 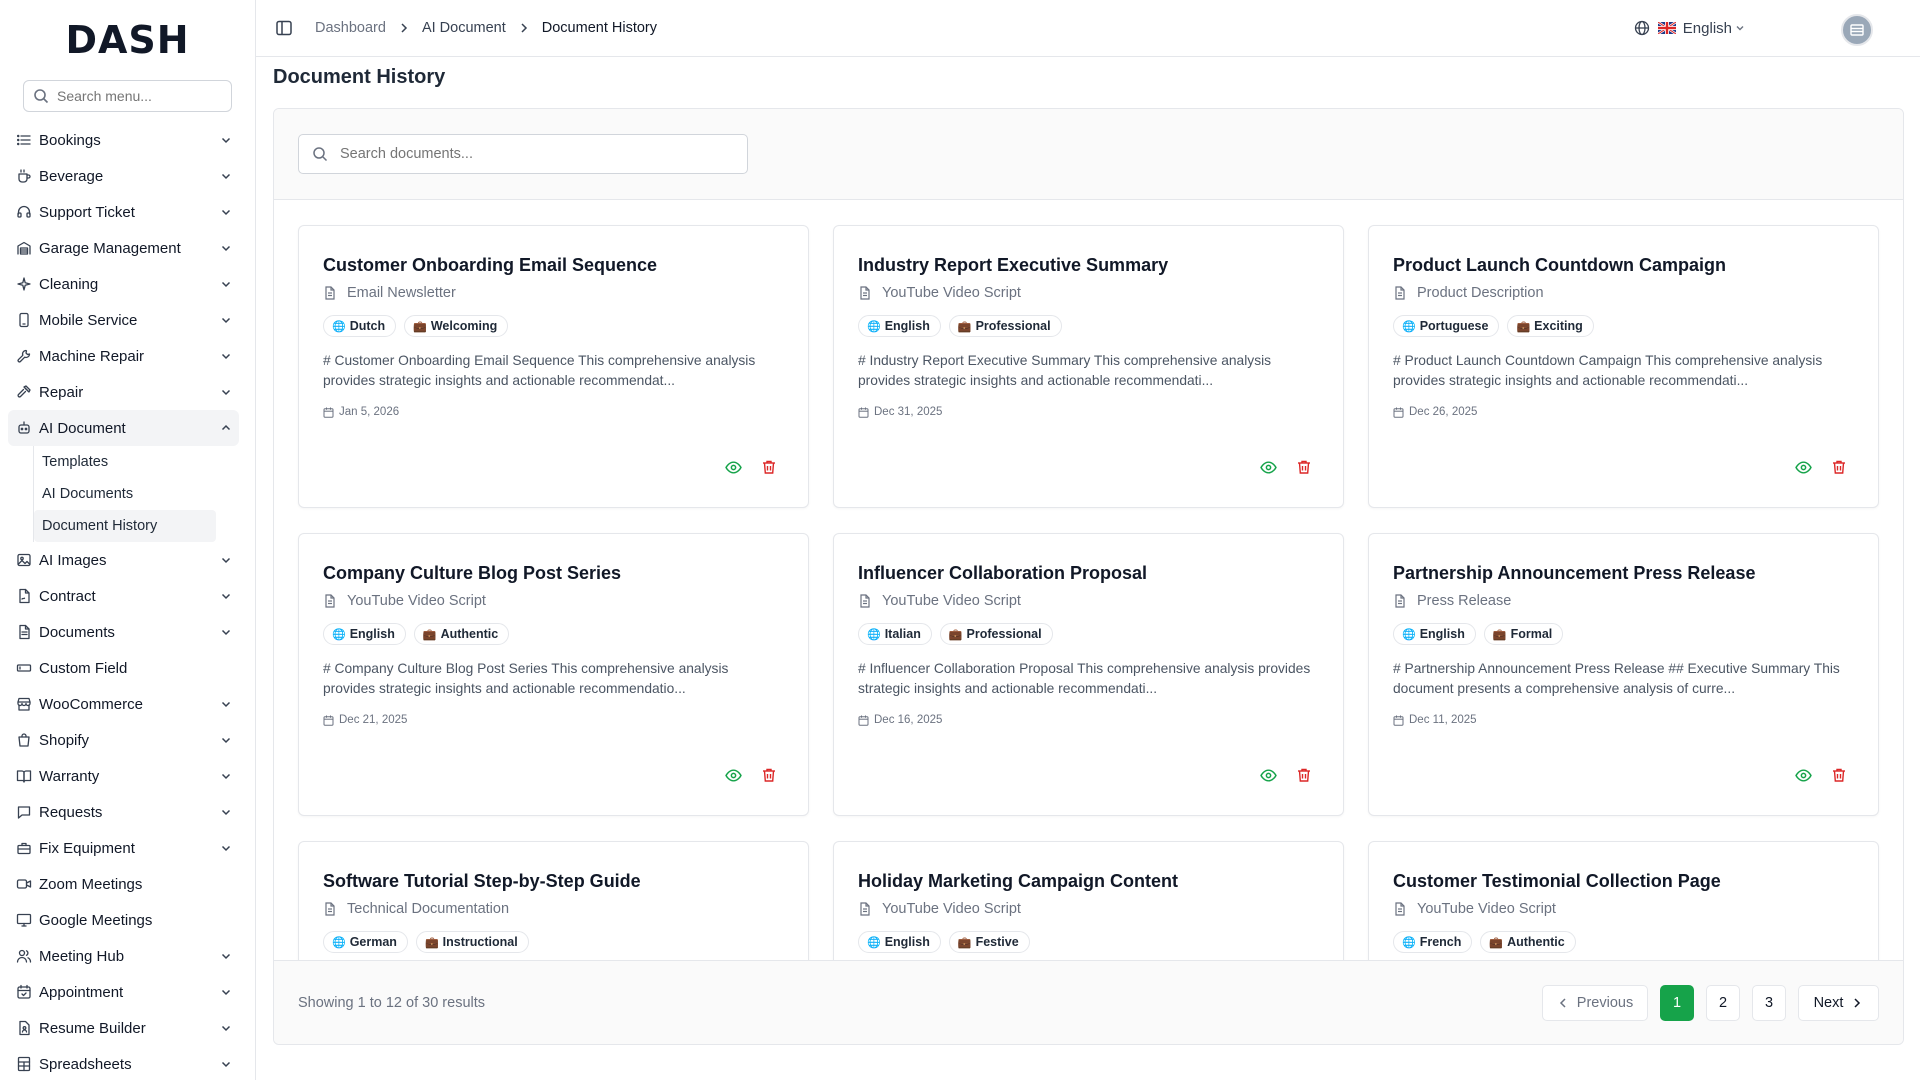 I want to click on document-title: Industry Report Executive Summary, so click(x=1088, y=265).